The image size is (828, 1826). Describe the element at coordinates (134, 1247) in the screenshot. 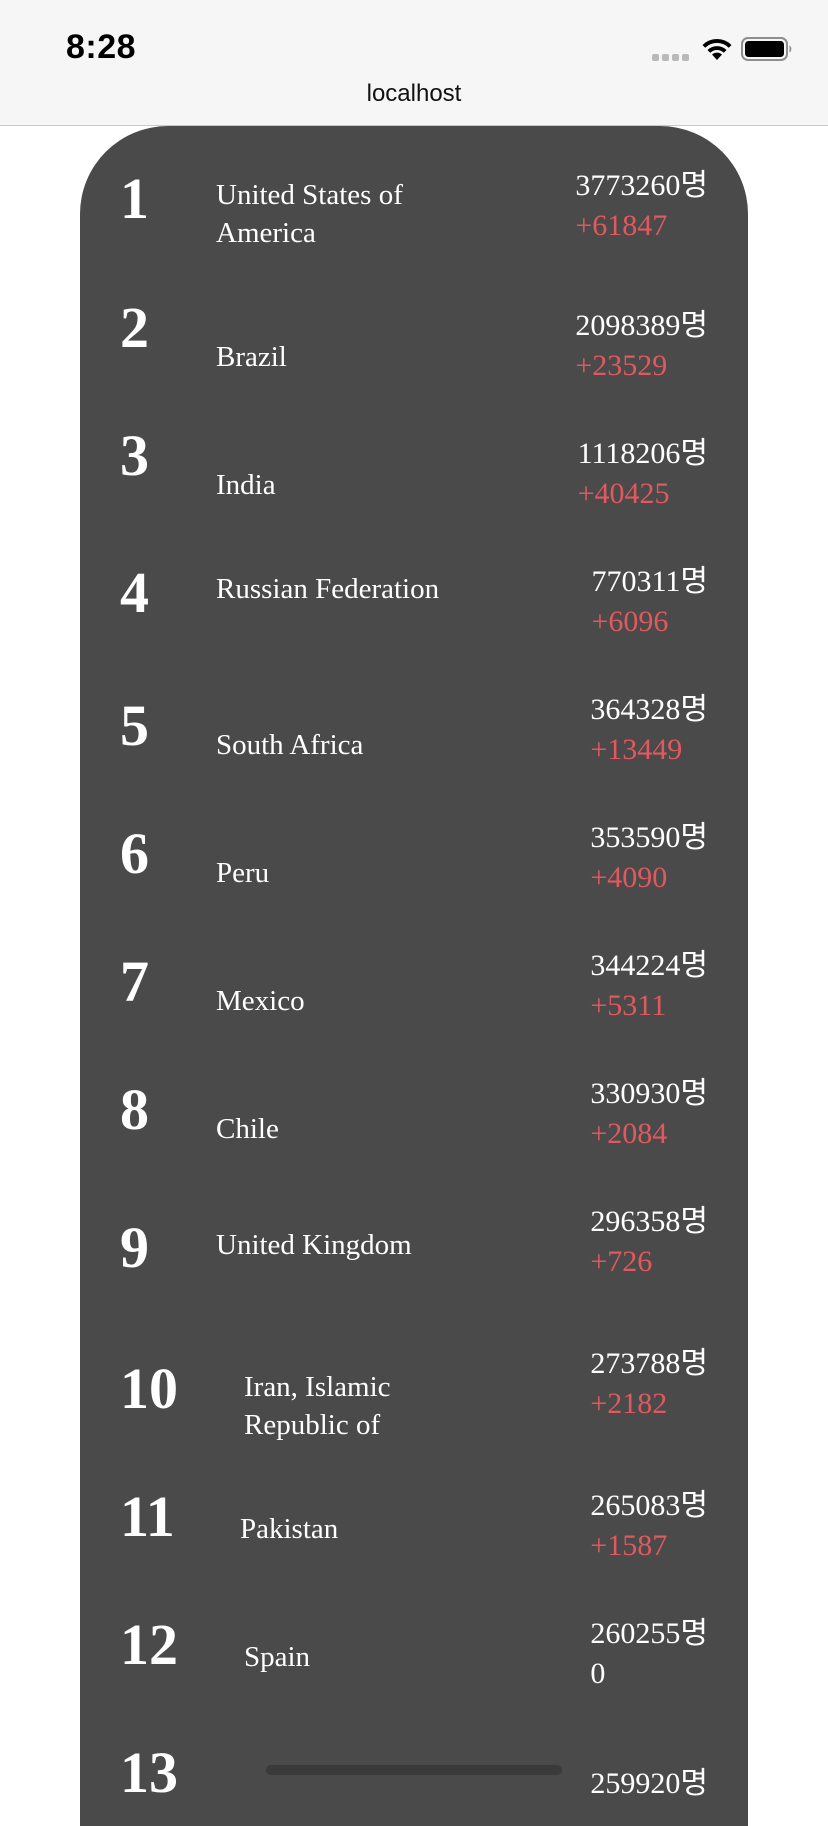

I see `rank-number: 9` at that location.